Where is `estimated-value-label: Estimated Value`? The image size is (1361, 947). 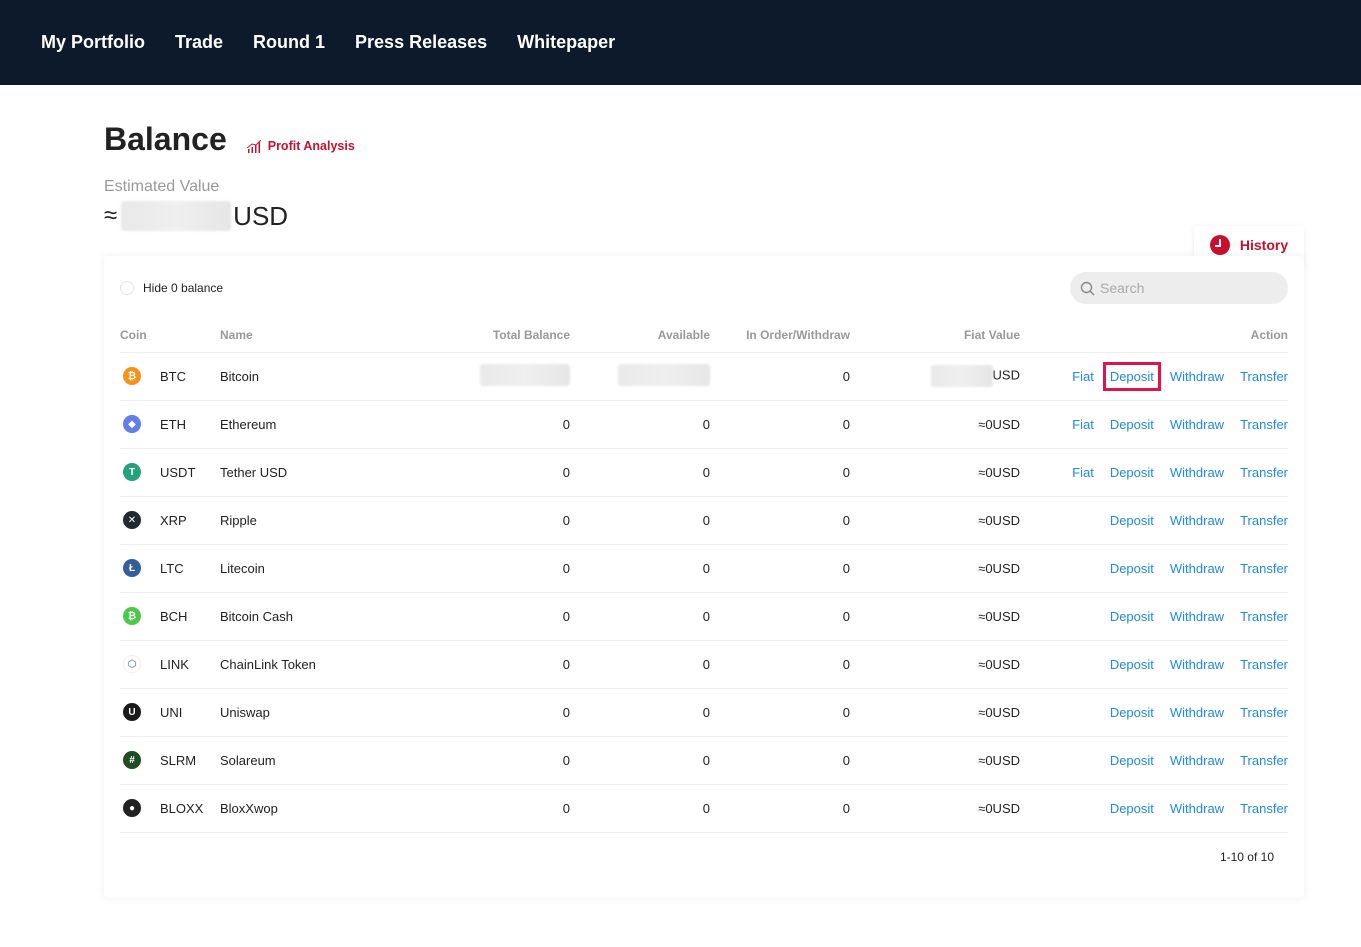 estimated-value-label: Estimated Value is located at coordinates (162, 186).